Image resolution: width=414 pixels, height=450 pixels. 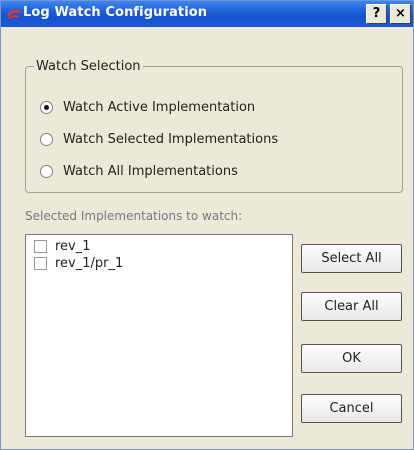 I want to click on radio-label: Watch All Implementations, so click(x=150, y=171).